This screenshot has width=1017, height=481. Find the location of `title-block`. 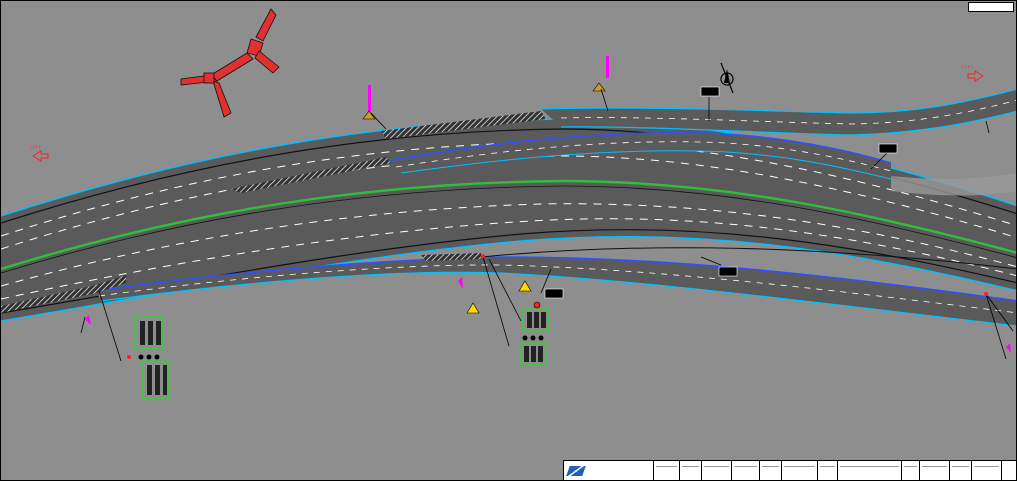

title-block is located at coordinates (789, 470).